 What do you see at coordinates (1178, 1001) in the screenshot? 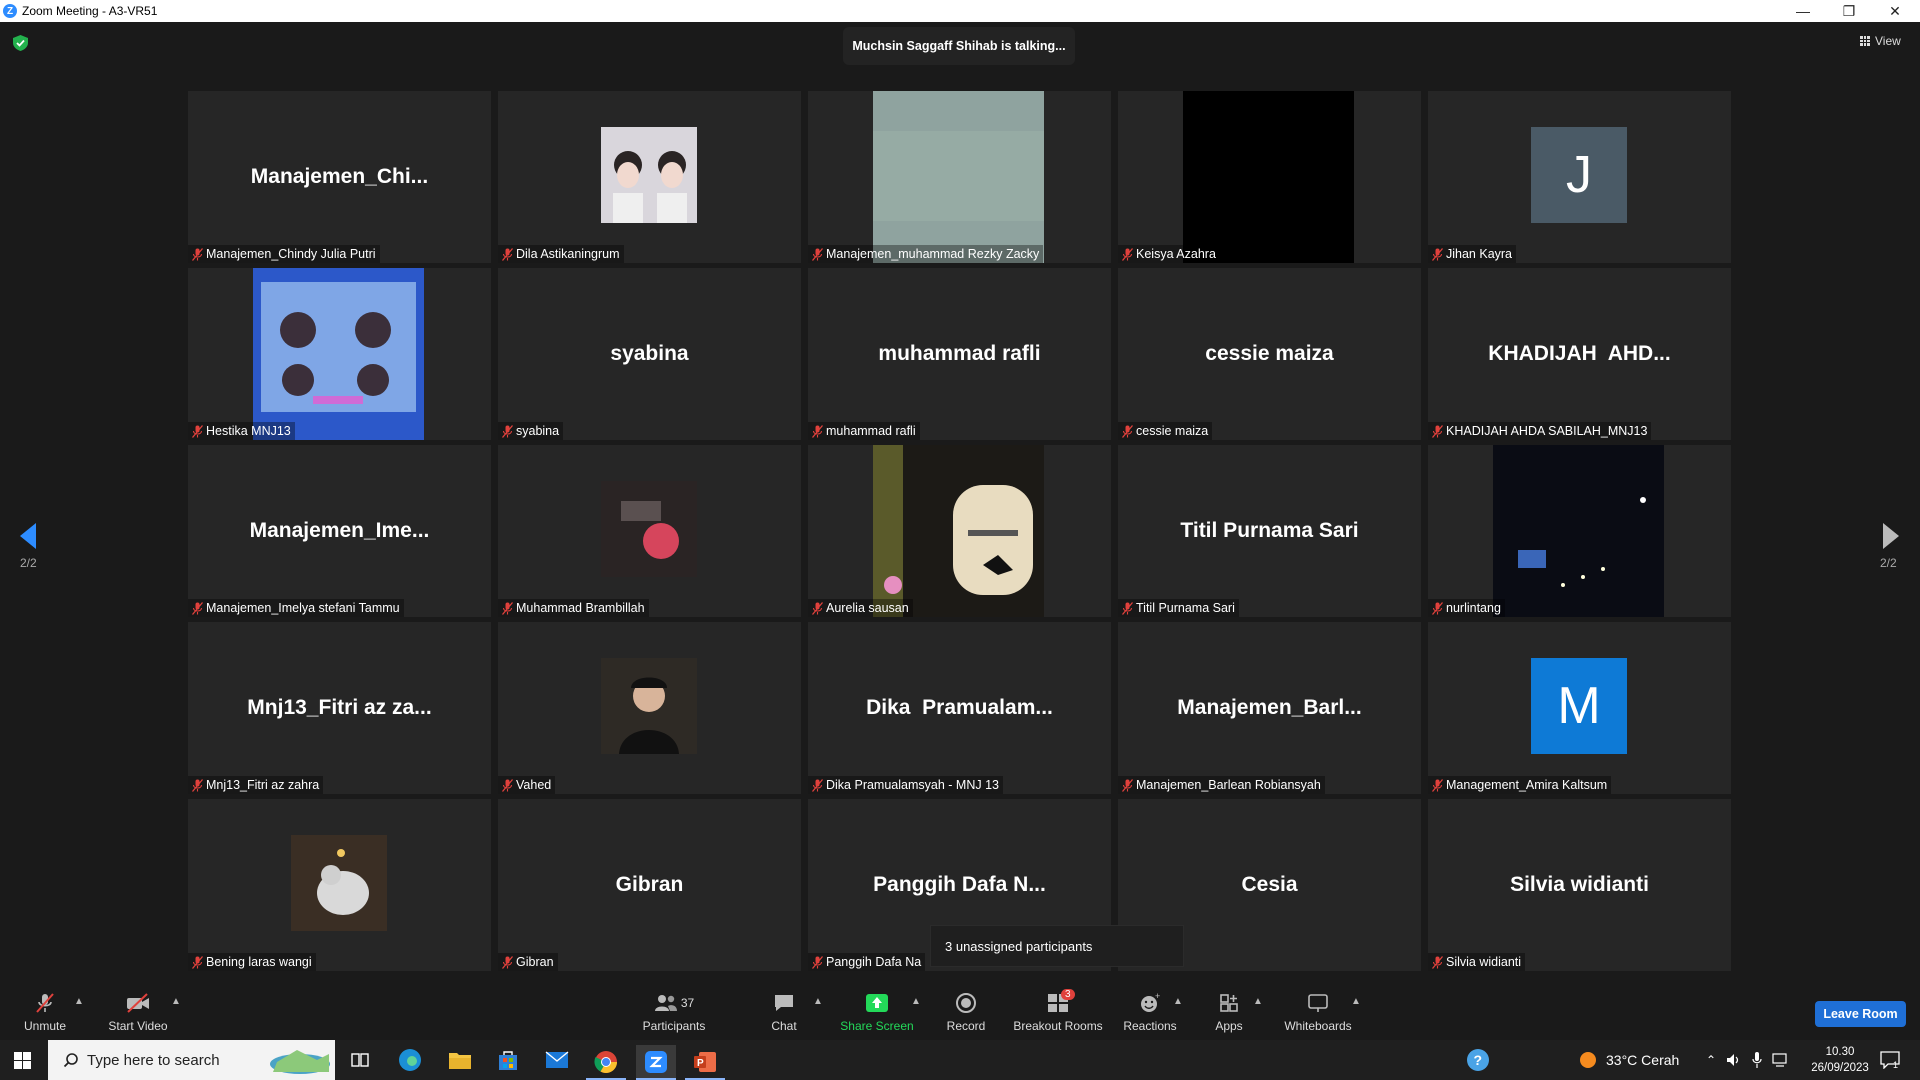
I see `reactions-options-caret-icon: ▲` at bounding box center [1178, 1001].